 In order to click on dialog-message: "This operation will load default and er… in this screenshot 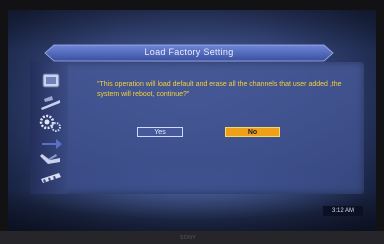, I will do `click(219, 89)`.